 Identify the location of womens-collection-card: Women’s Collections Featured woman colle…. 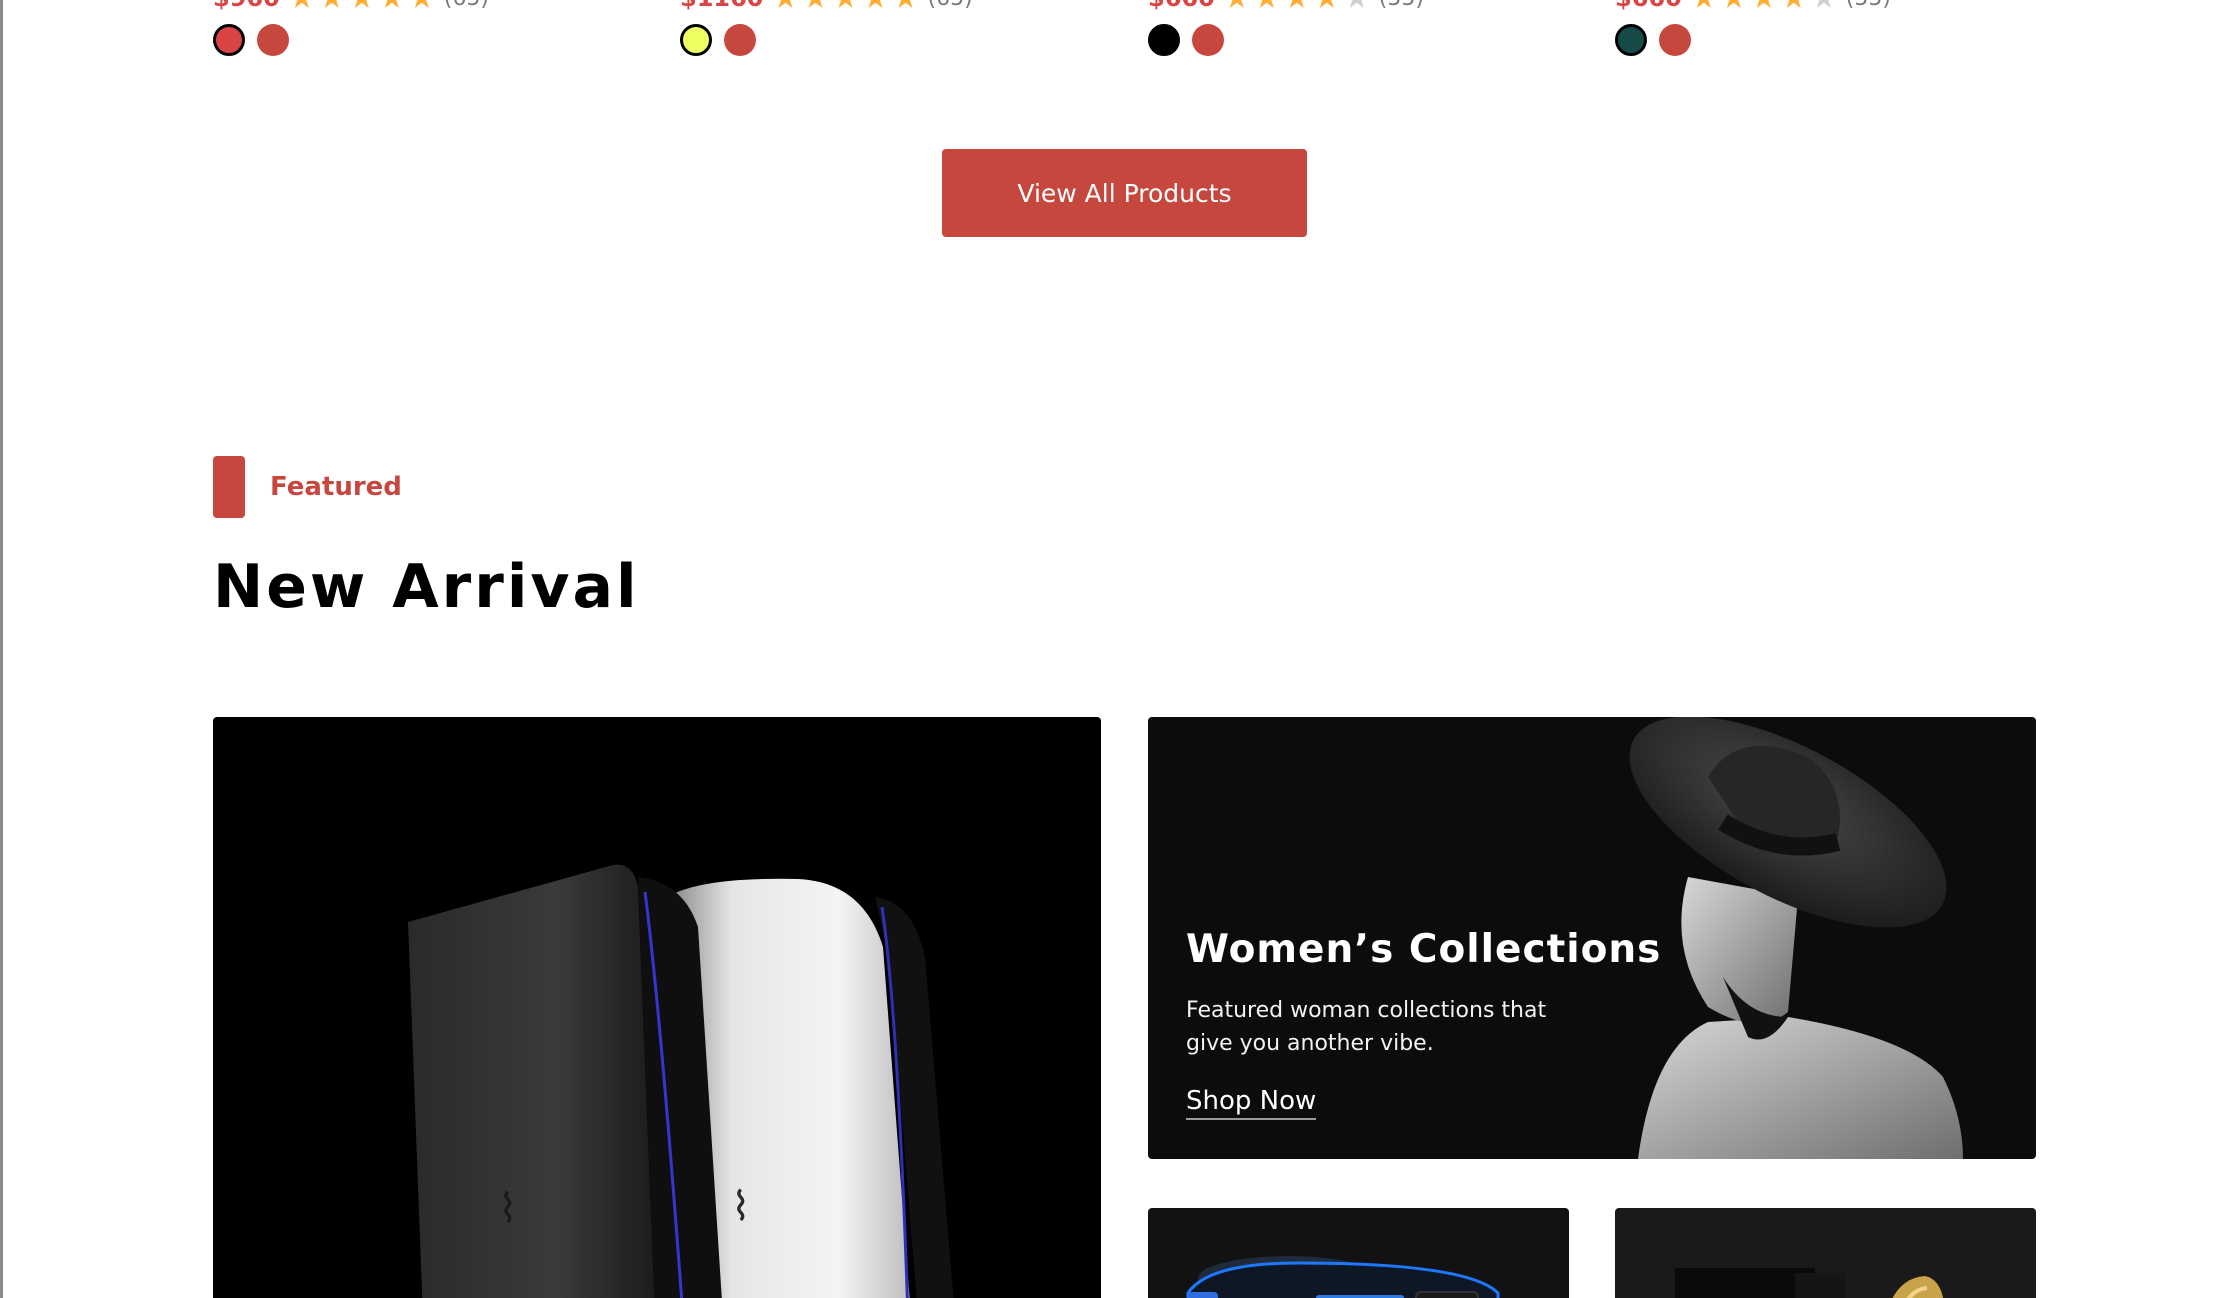
(1592, 938).